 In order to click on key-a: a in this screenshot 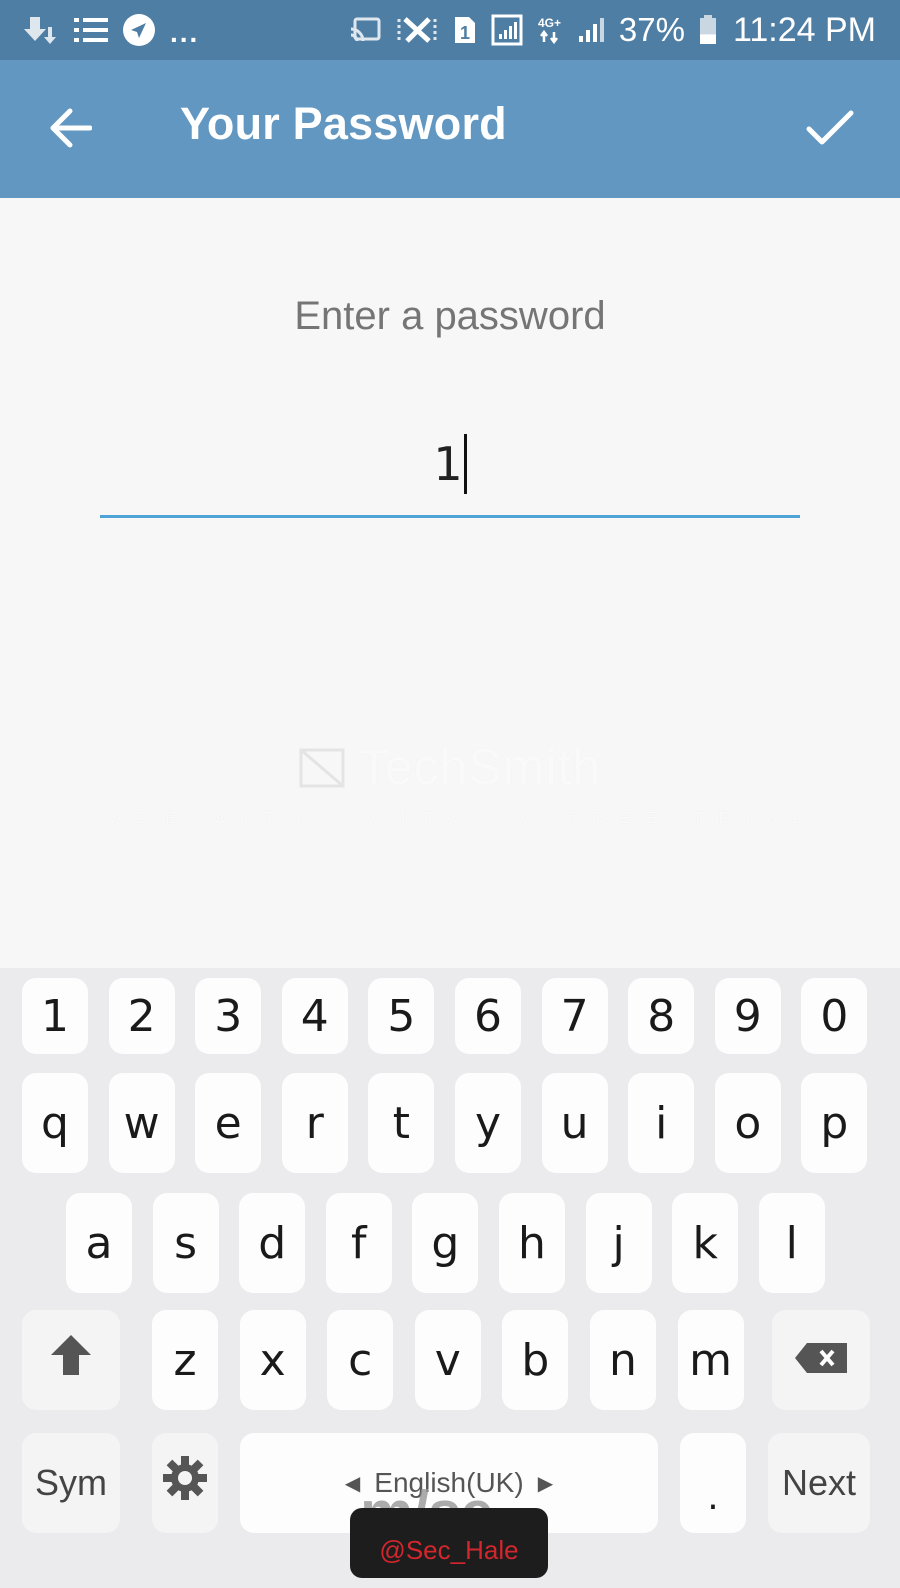, I will do `click(99, 1243)`.